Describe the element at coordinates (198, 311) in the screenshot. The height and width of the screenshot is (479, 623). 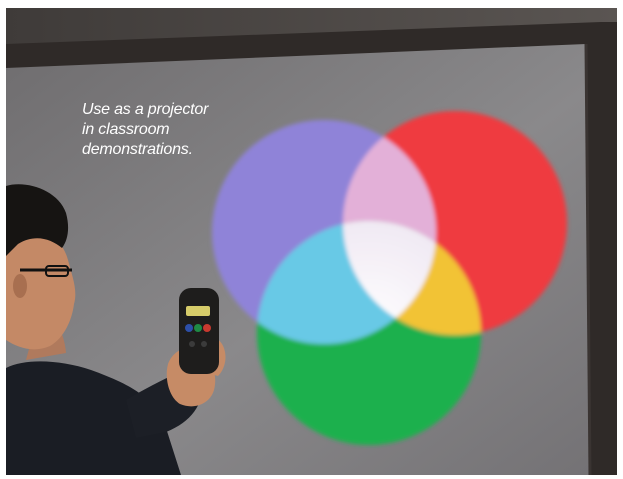
I see `device-display` at that location.